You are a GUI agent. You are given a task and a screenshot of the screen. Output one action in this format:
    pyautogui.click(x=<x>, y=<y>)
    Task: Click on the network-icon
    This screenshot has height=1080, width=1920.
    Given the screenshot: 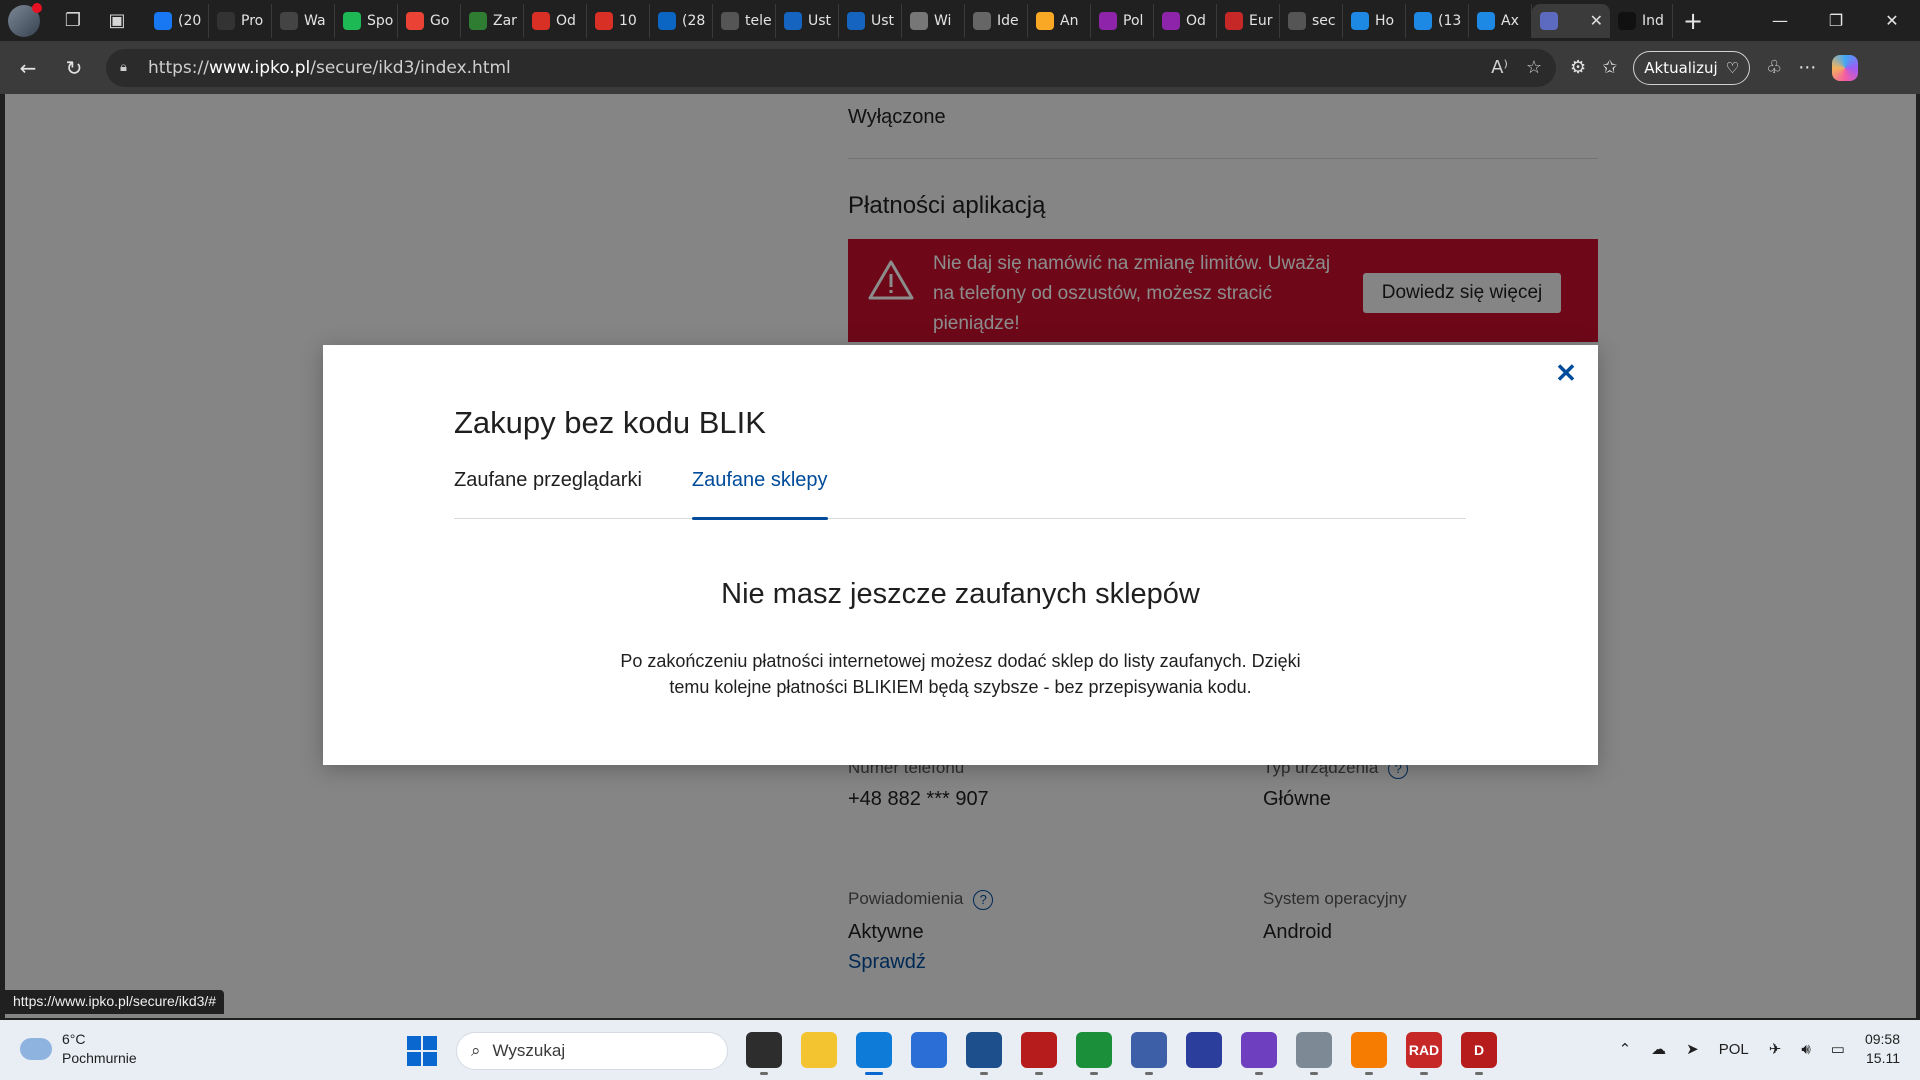 What is the action you would take?
    pyautogui.click(x=1149, y=1050)
    